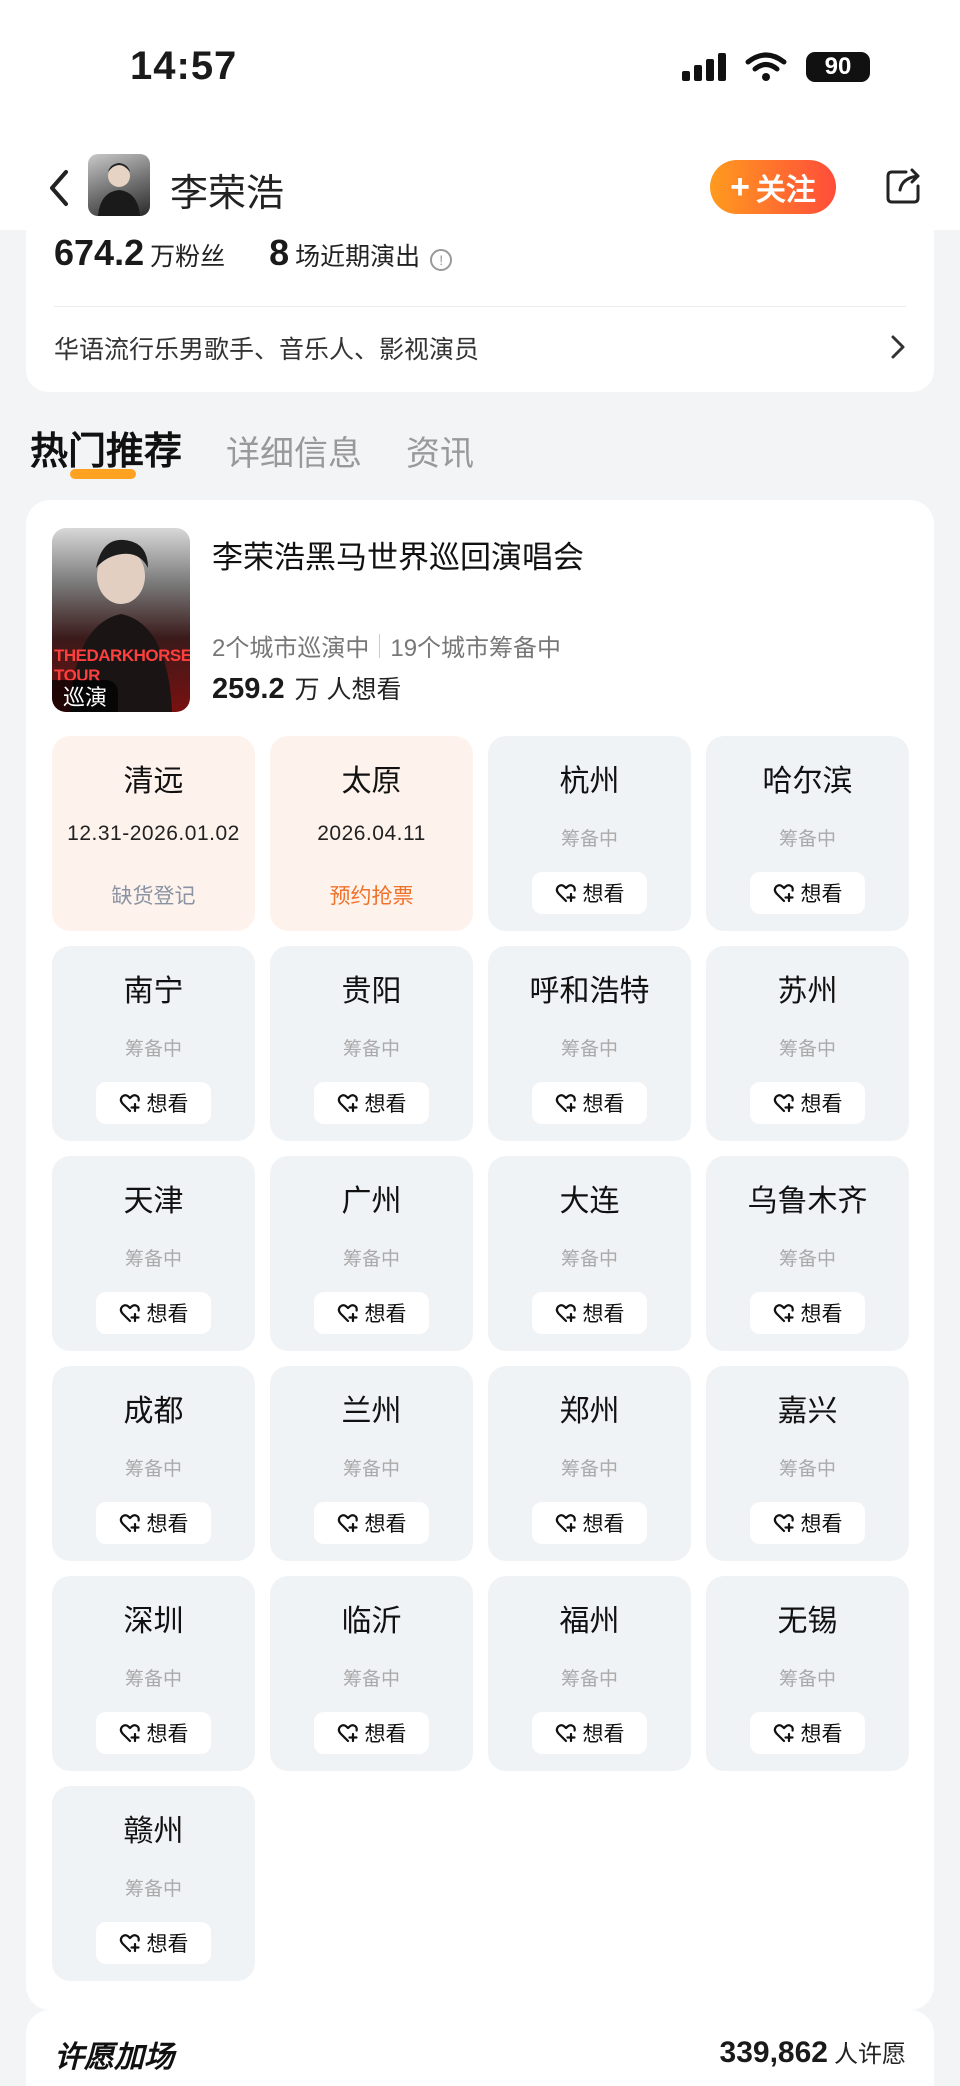  Describe the element at coordinates (440, 450) in the screenshot. I see `tab-news: 资讯` at that location.